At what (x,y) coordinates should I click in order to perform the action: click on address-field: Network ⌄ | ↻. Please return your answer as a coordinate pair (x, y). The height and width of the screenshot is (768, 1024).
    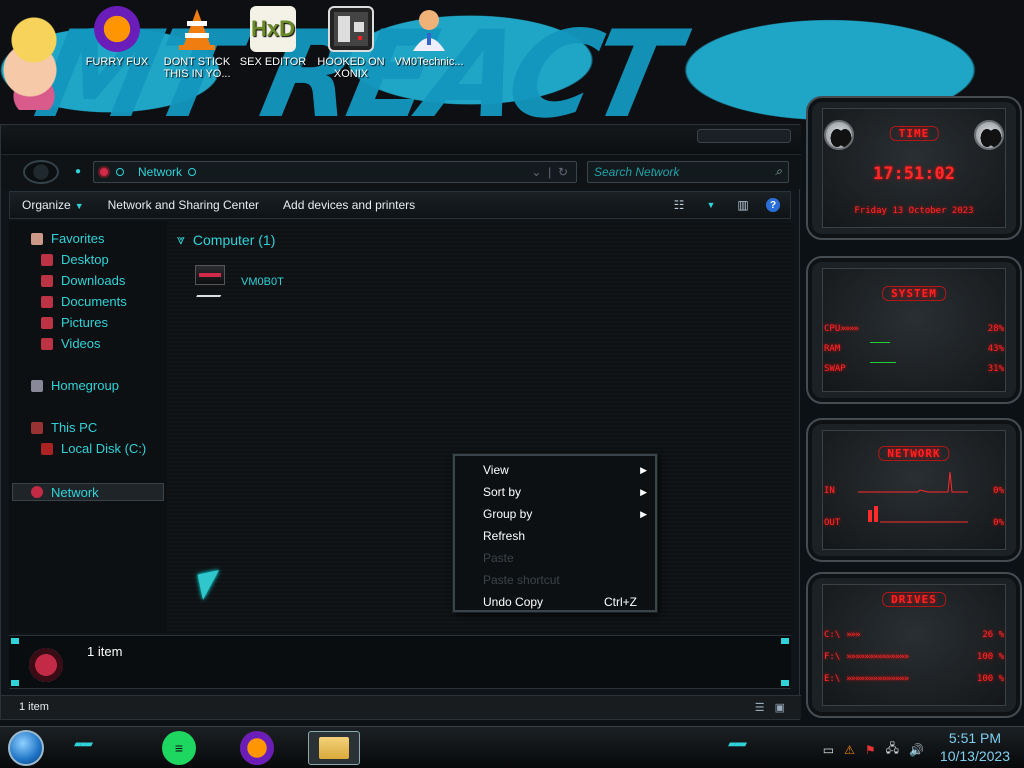
    Looking at the image, I should click on (335, 172).